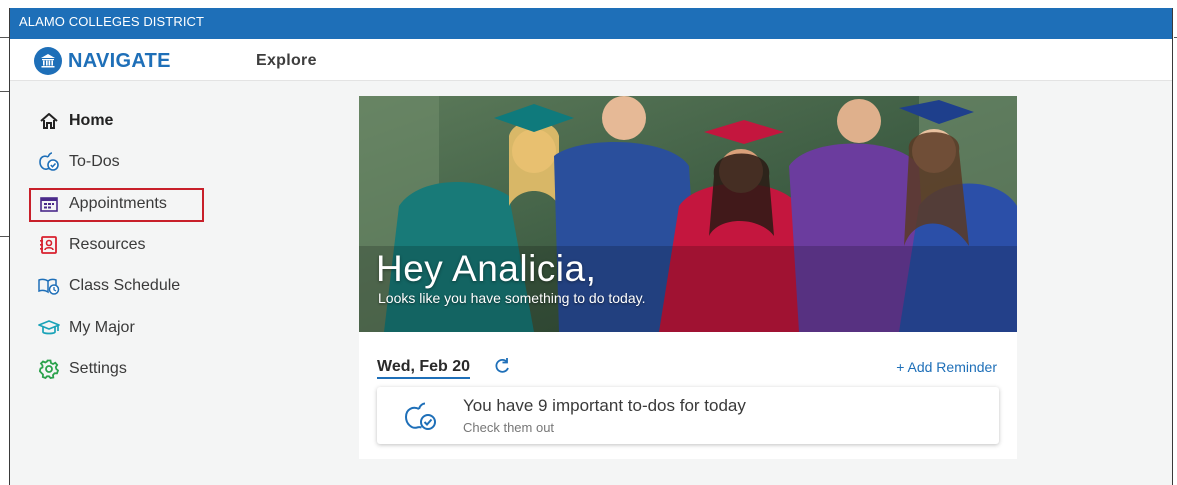  Describe the element at coordinates (119, 60) in the screenshot. I see `brand-name: NAVIGATE` at that location.